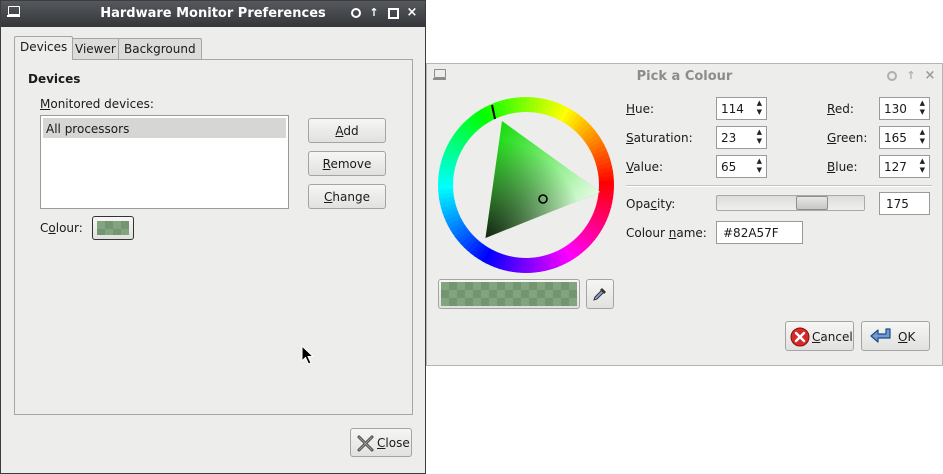 This screenshot has width=943, height=474. What do you see at coordinates (640, 109) in the screenshot?
I see `hue-label: Hue:` at bounding box center [640, 109].